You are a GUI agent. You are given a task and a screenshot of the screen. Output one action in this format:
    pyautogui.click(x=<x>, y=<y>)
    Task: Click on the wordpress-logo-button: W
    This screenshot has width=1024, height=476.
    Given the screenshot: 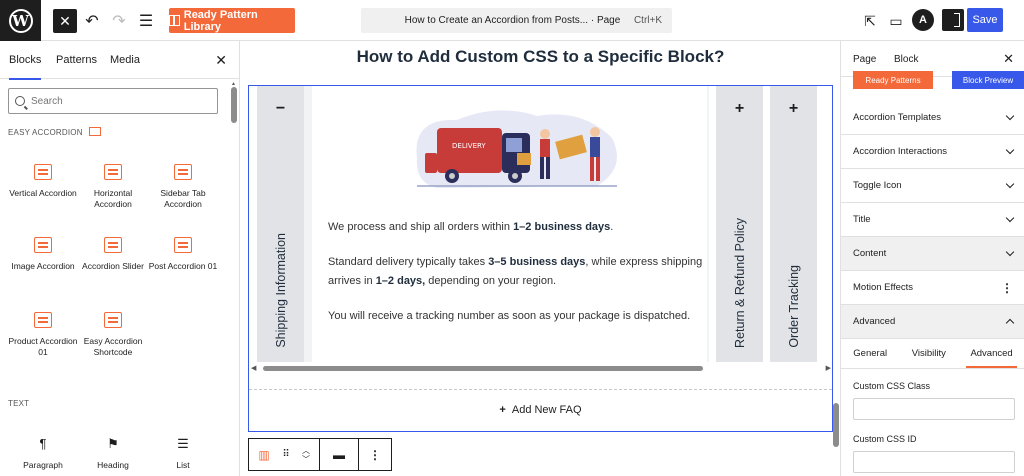 What is the action you would take?
    pyautogui.click(x=20, y=20)
    